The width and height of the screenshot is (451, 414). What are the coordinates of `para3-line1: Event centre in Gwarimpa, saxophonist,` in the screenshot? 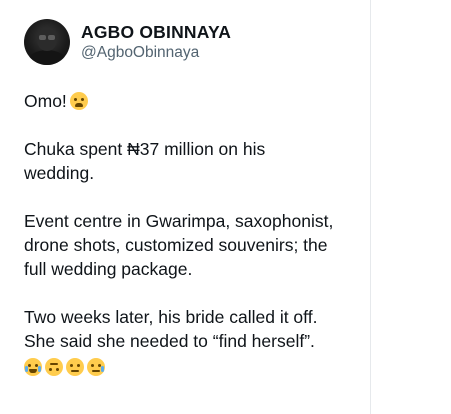 It's located at (179, 221).